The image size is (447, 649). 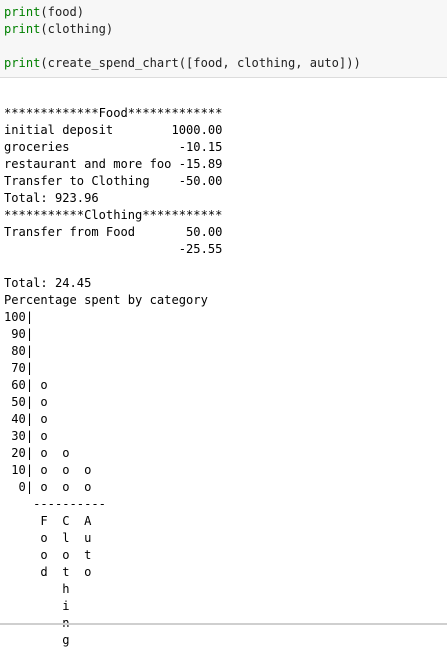 What do you see at coordinates (26, 385) in the screenshot?
I see `output-line: 60| o` at bounding box center [26, 385].